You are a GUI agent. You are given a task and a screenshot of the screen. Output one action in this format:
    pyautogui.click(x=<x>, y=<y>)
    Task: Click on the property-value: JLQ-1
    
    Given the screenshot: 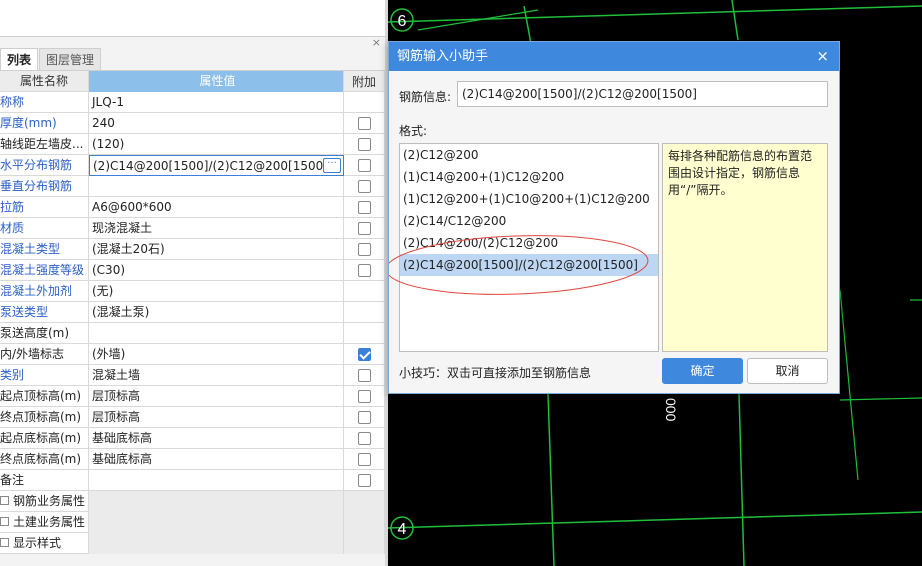 What is the action you would take?
    pyautogui.click(x=216, y=102)
    